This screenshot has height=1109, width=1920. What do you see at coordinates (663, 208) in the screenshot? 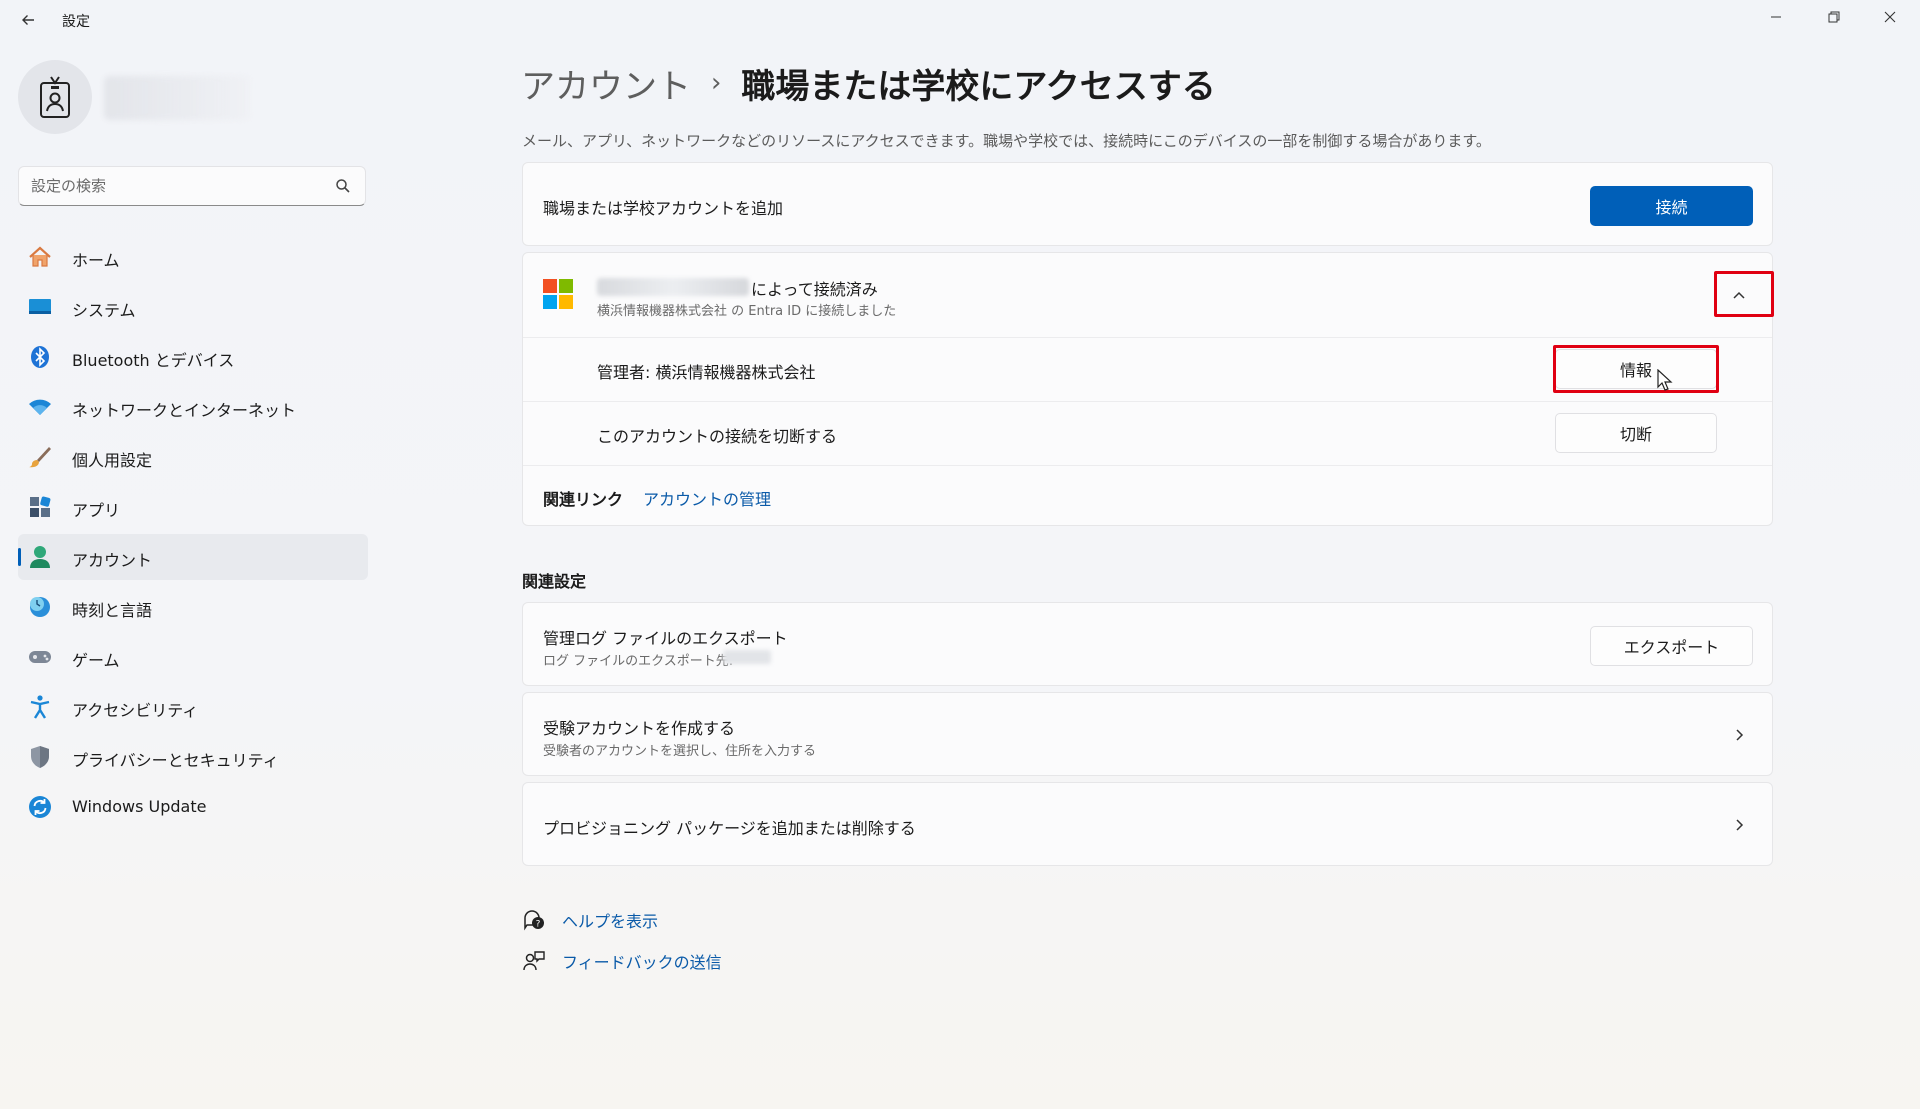
I see `add-account-label: 職場または学校アカウントを追加` at bounding box center [663, 208].